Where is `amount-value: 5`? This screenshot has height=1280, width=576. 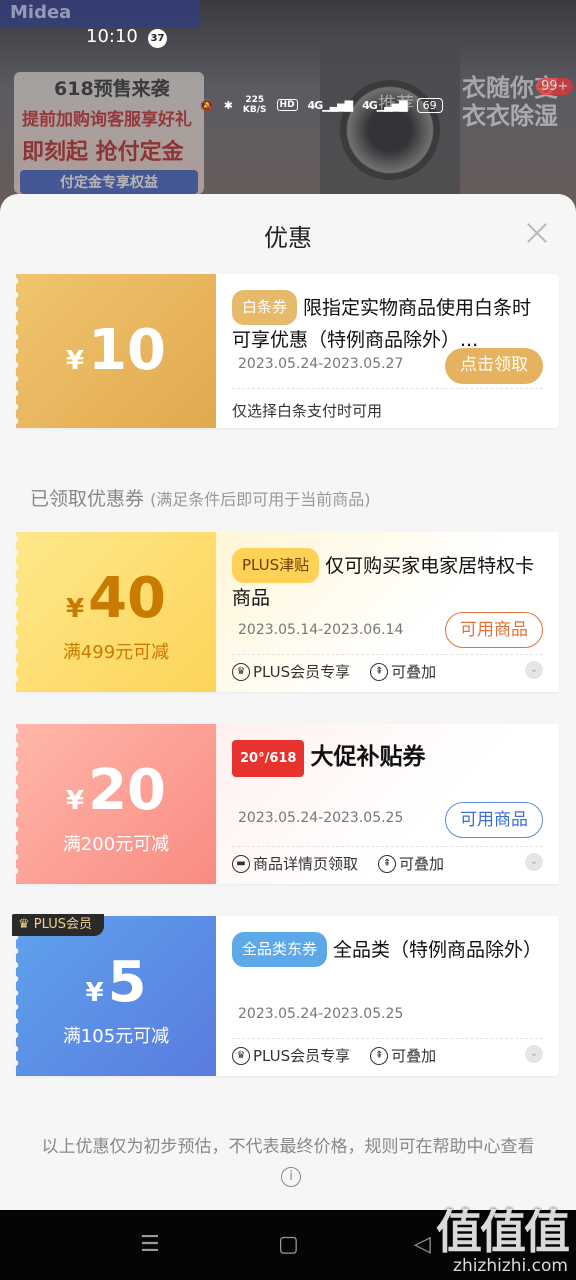
amount-value: 5 is located at coordinates (127, 982).